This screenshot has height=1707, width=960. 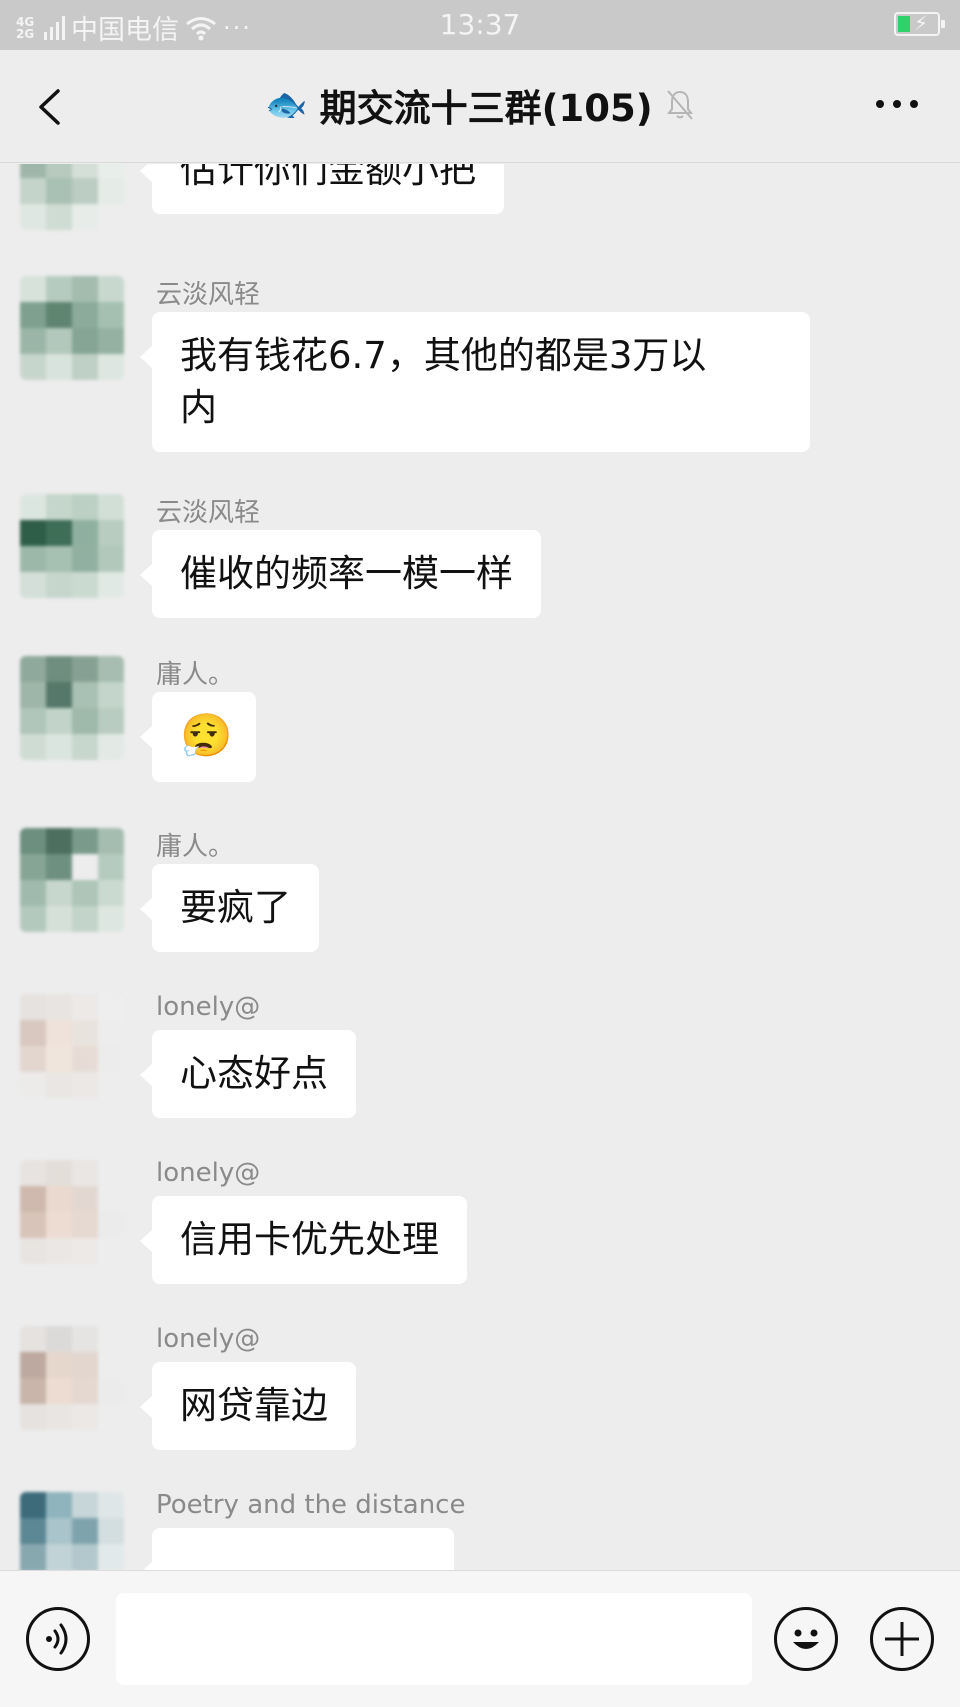 I want to click on battery-icon: ⚡, so click(x=919, y=23).